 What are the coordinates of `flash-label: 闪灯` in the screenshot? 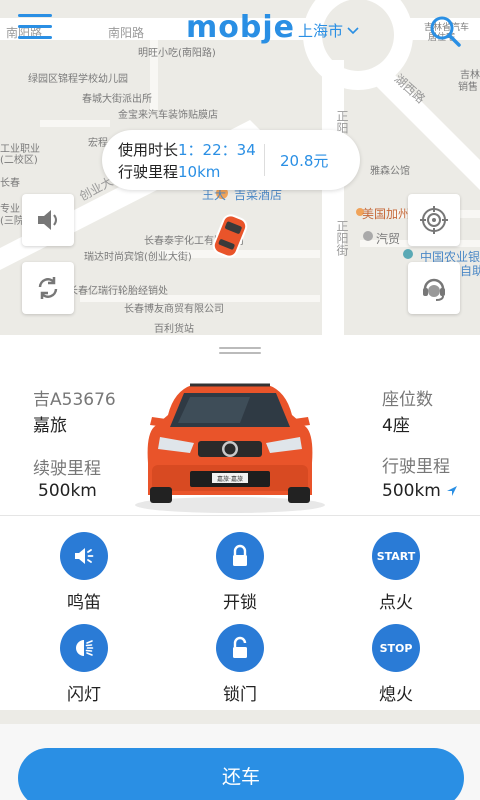 It's located at (84, 695).